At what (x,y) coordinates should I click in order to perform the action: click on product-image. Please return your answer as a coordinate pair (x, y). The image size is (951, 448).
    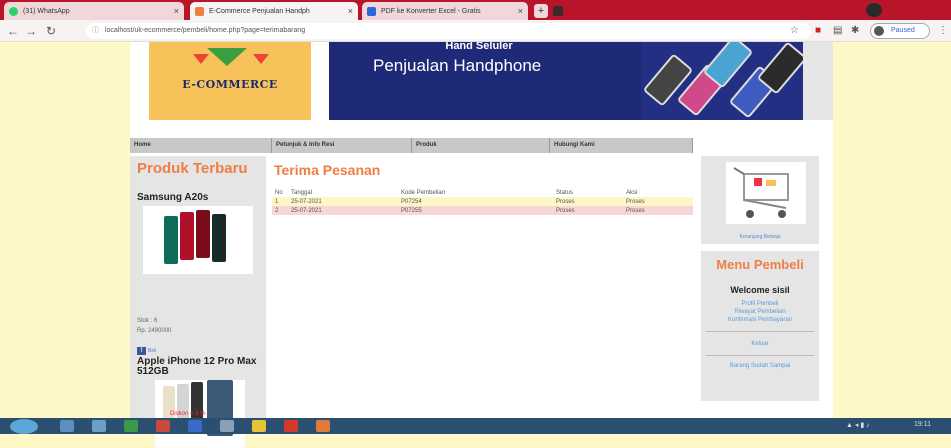
    Looking at the image, I should click on (198, 240).